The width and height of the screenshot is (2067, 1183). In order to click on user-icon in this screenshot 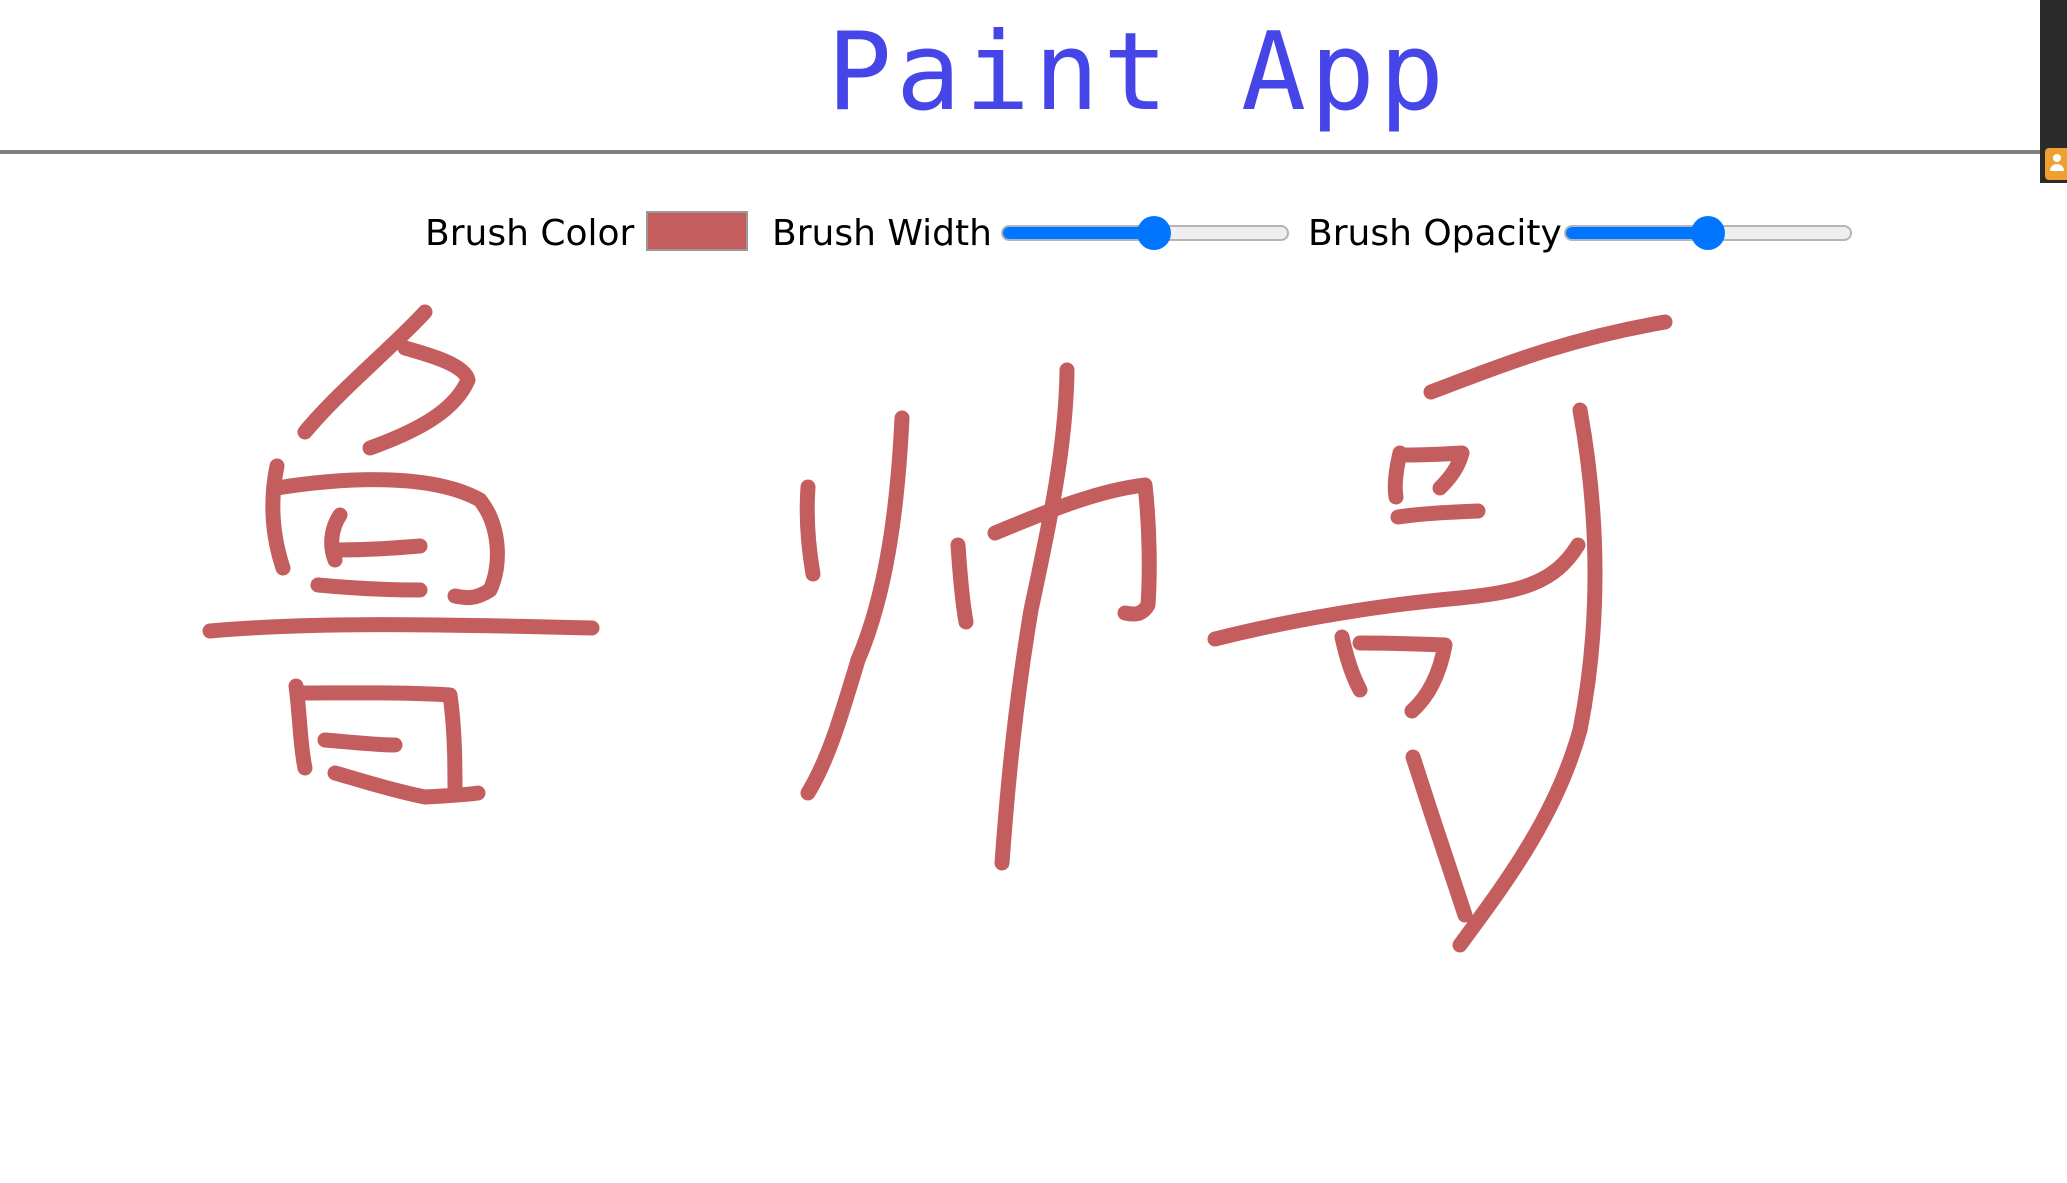, I will do `click(2056, 164)`.